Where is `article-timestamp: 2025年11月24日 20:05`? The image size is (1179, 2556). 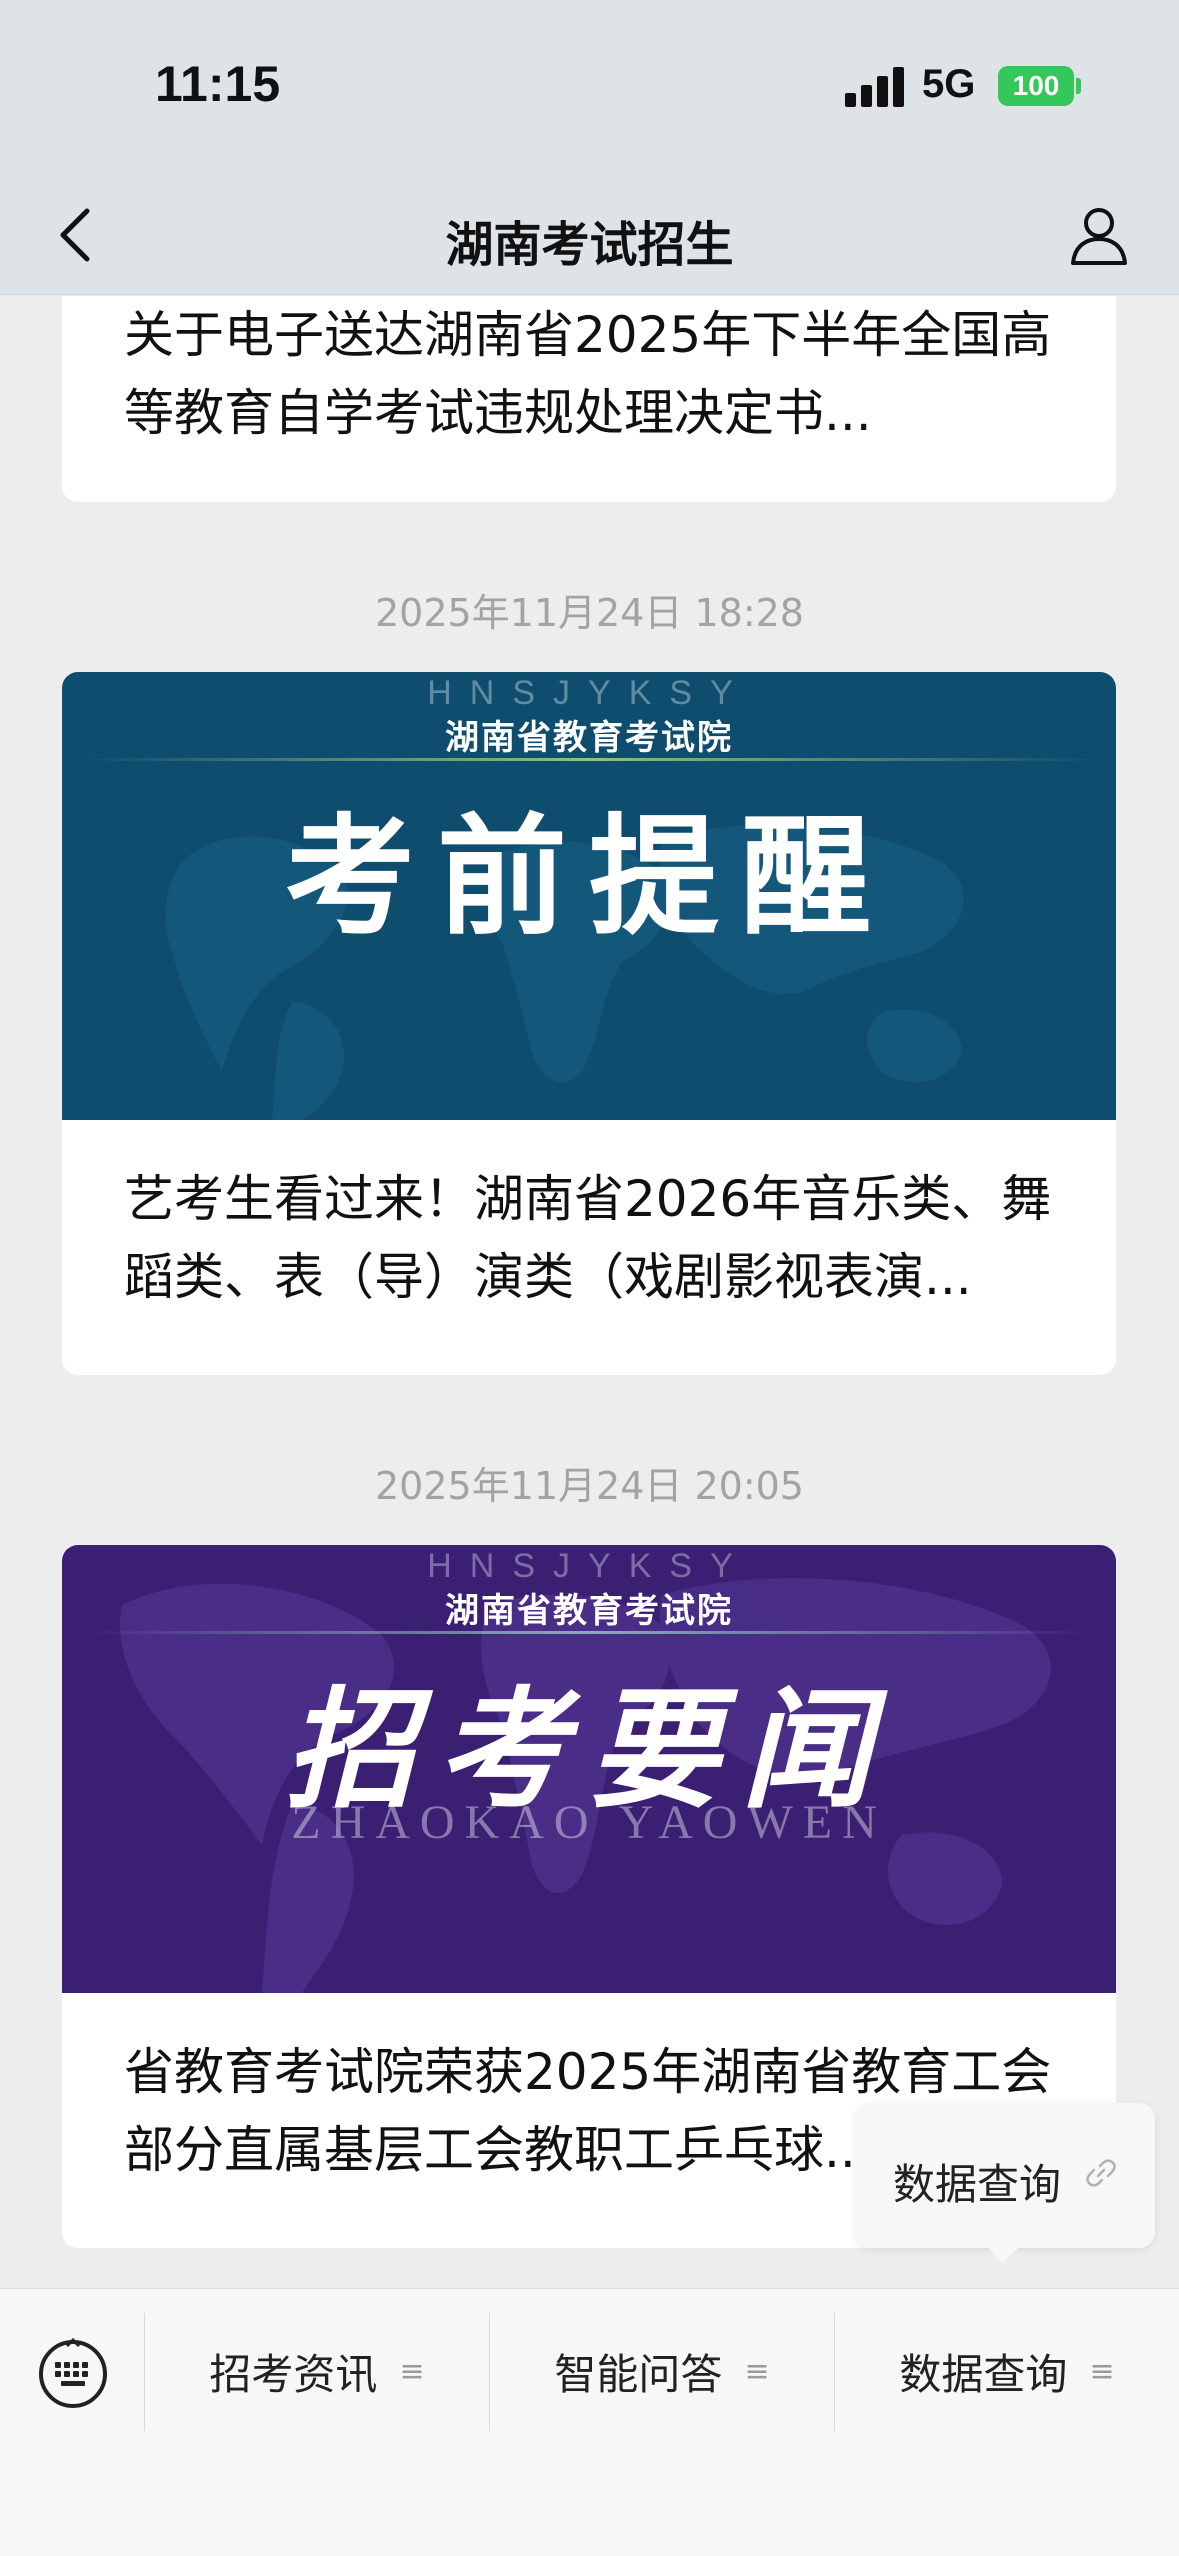
article-timestamp: 2025年11月24日 20:05 is located at coordinates (589, 1486).